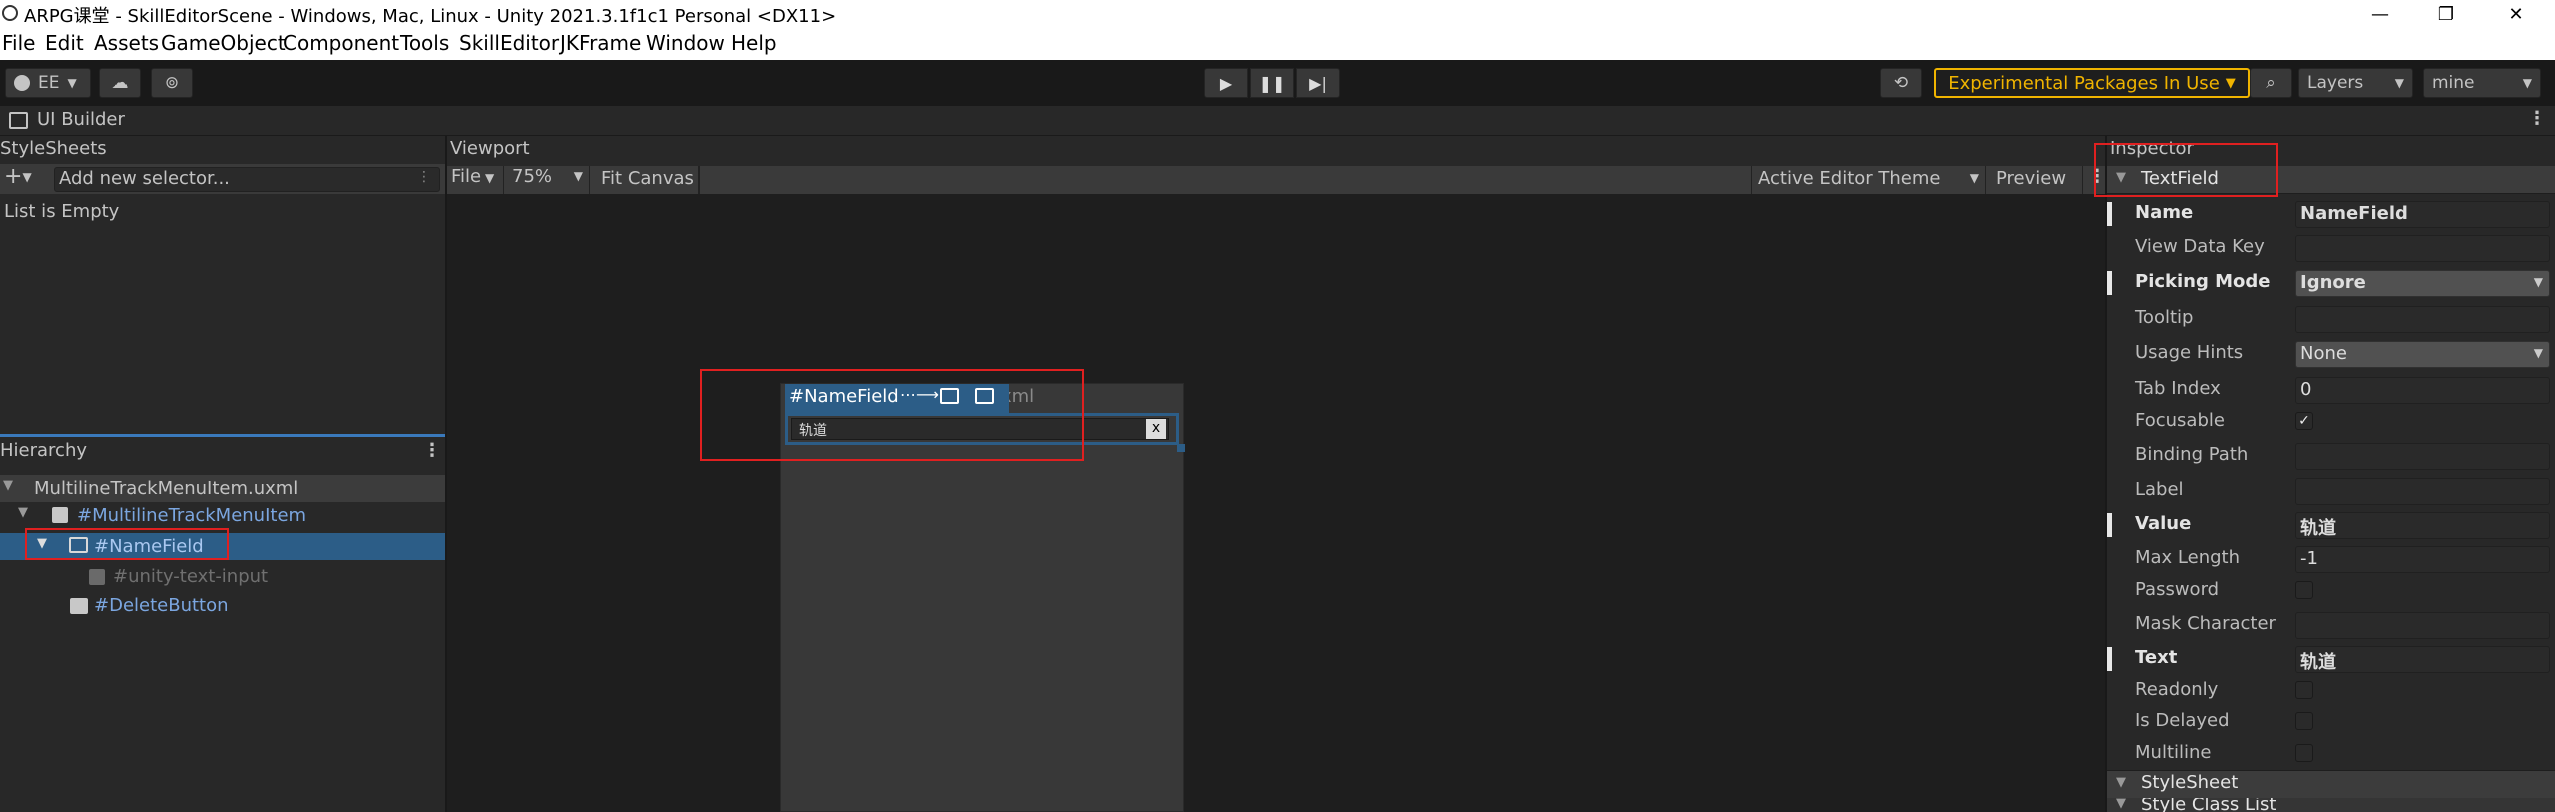 The width and height of the screenshot is (2555, 812). Describe the element at coordinates (546, 180) in the screenshot. I see `zoom-dropdown: 75% ▼` at that location.